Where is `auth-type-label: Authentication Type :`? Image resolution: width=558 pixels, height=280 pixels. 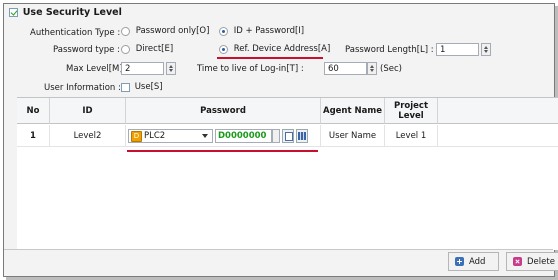 auth-type-label: Authentication Type : is located at coordinates (75, 33).